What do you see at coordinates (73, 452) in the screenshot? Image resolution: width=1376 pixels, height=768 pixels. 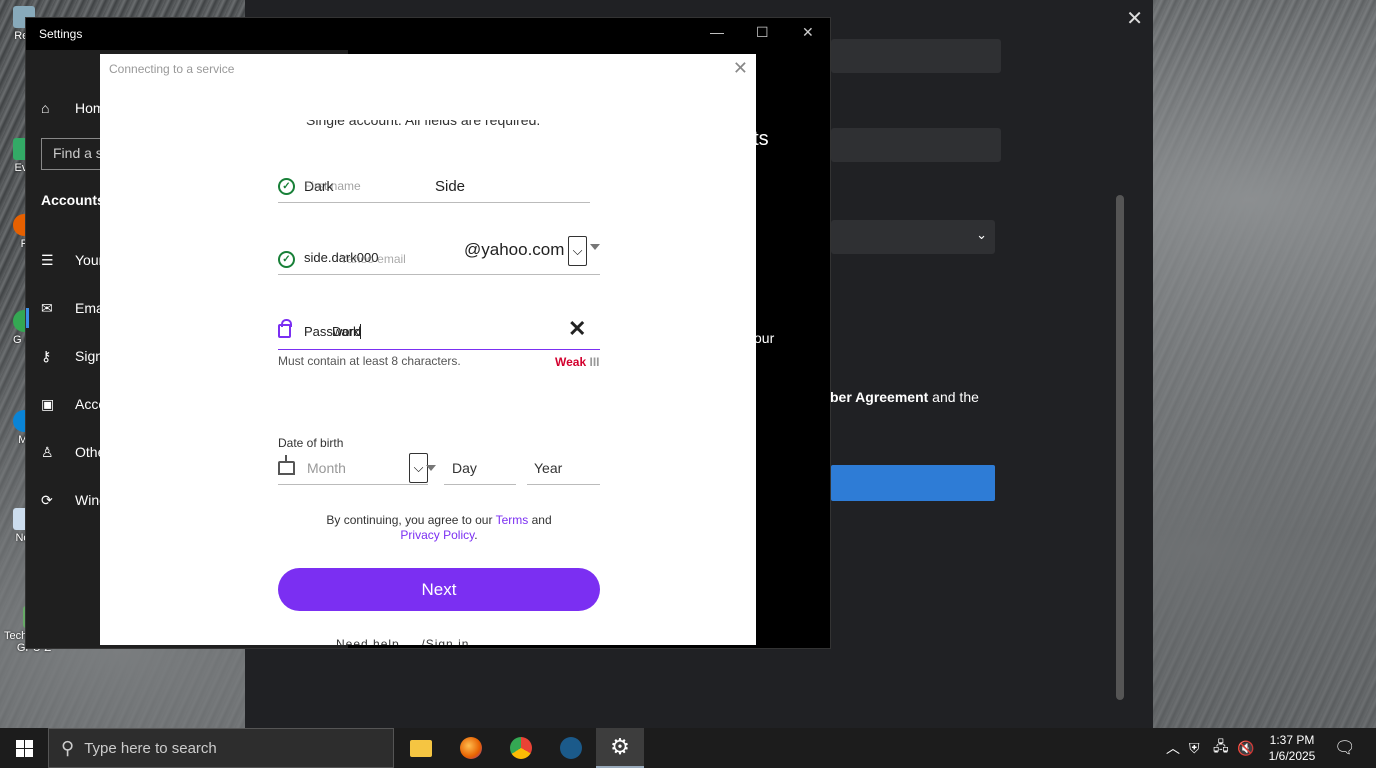 I see `nav-other-users: ♙ Othe` at bounding box center [73, 452].